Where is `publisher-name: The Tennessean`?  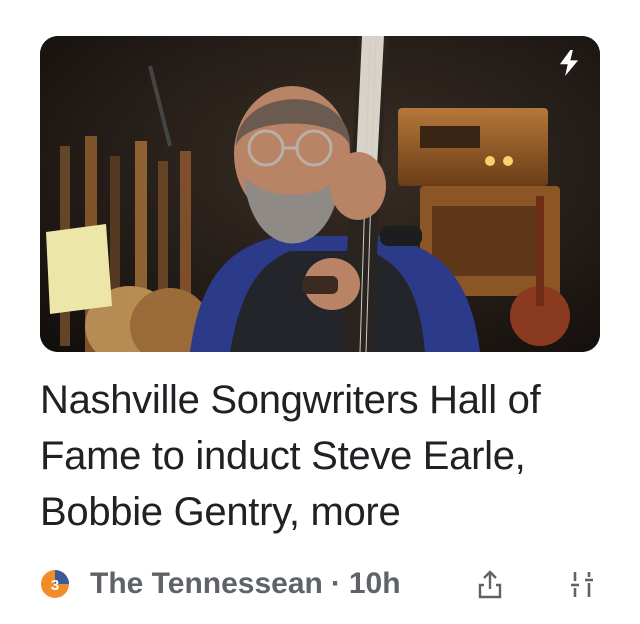 publisher-name: The Tennessean is located at coordinates (206, 584).